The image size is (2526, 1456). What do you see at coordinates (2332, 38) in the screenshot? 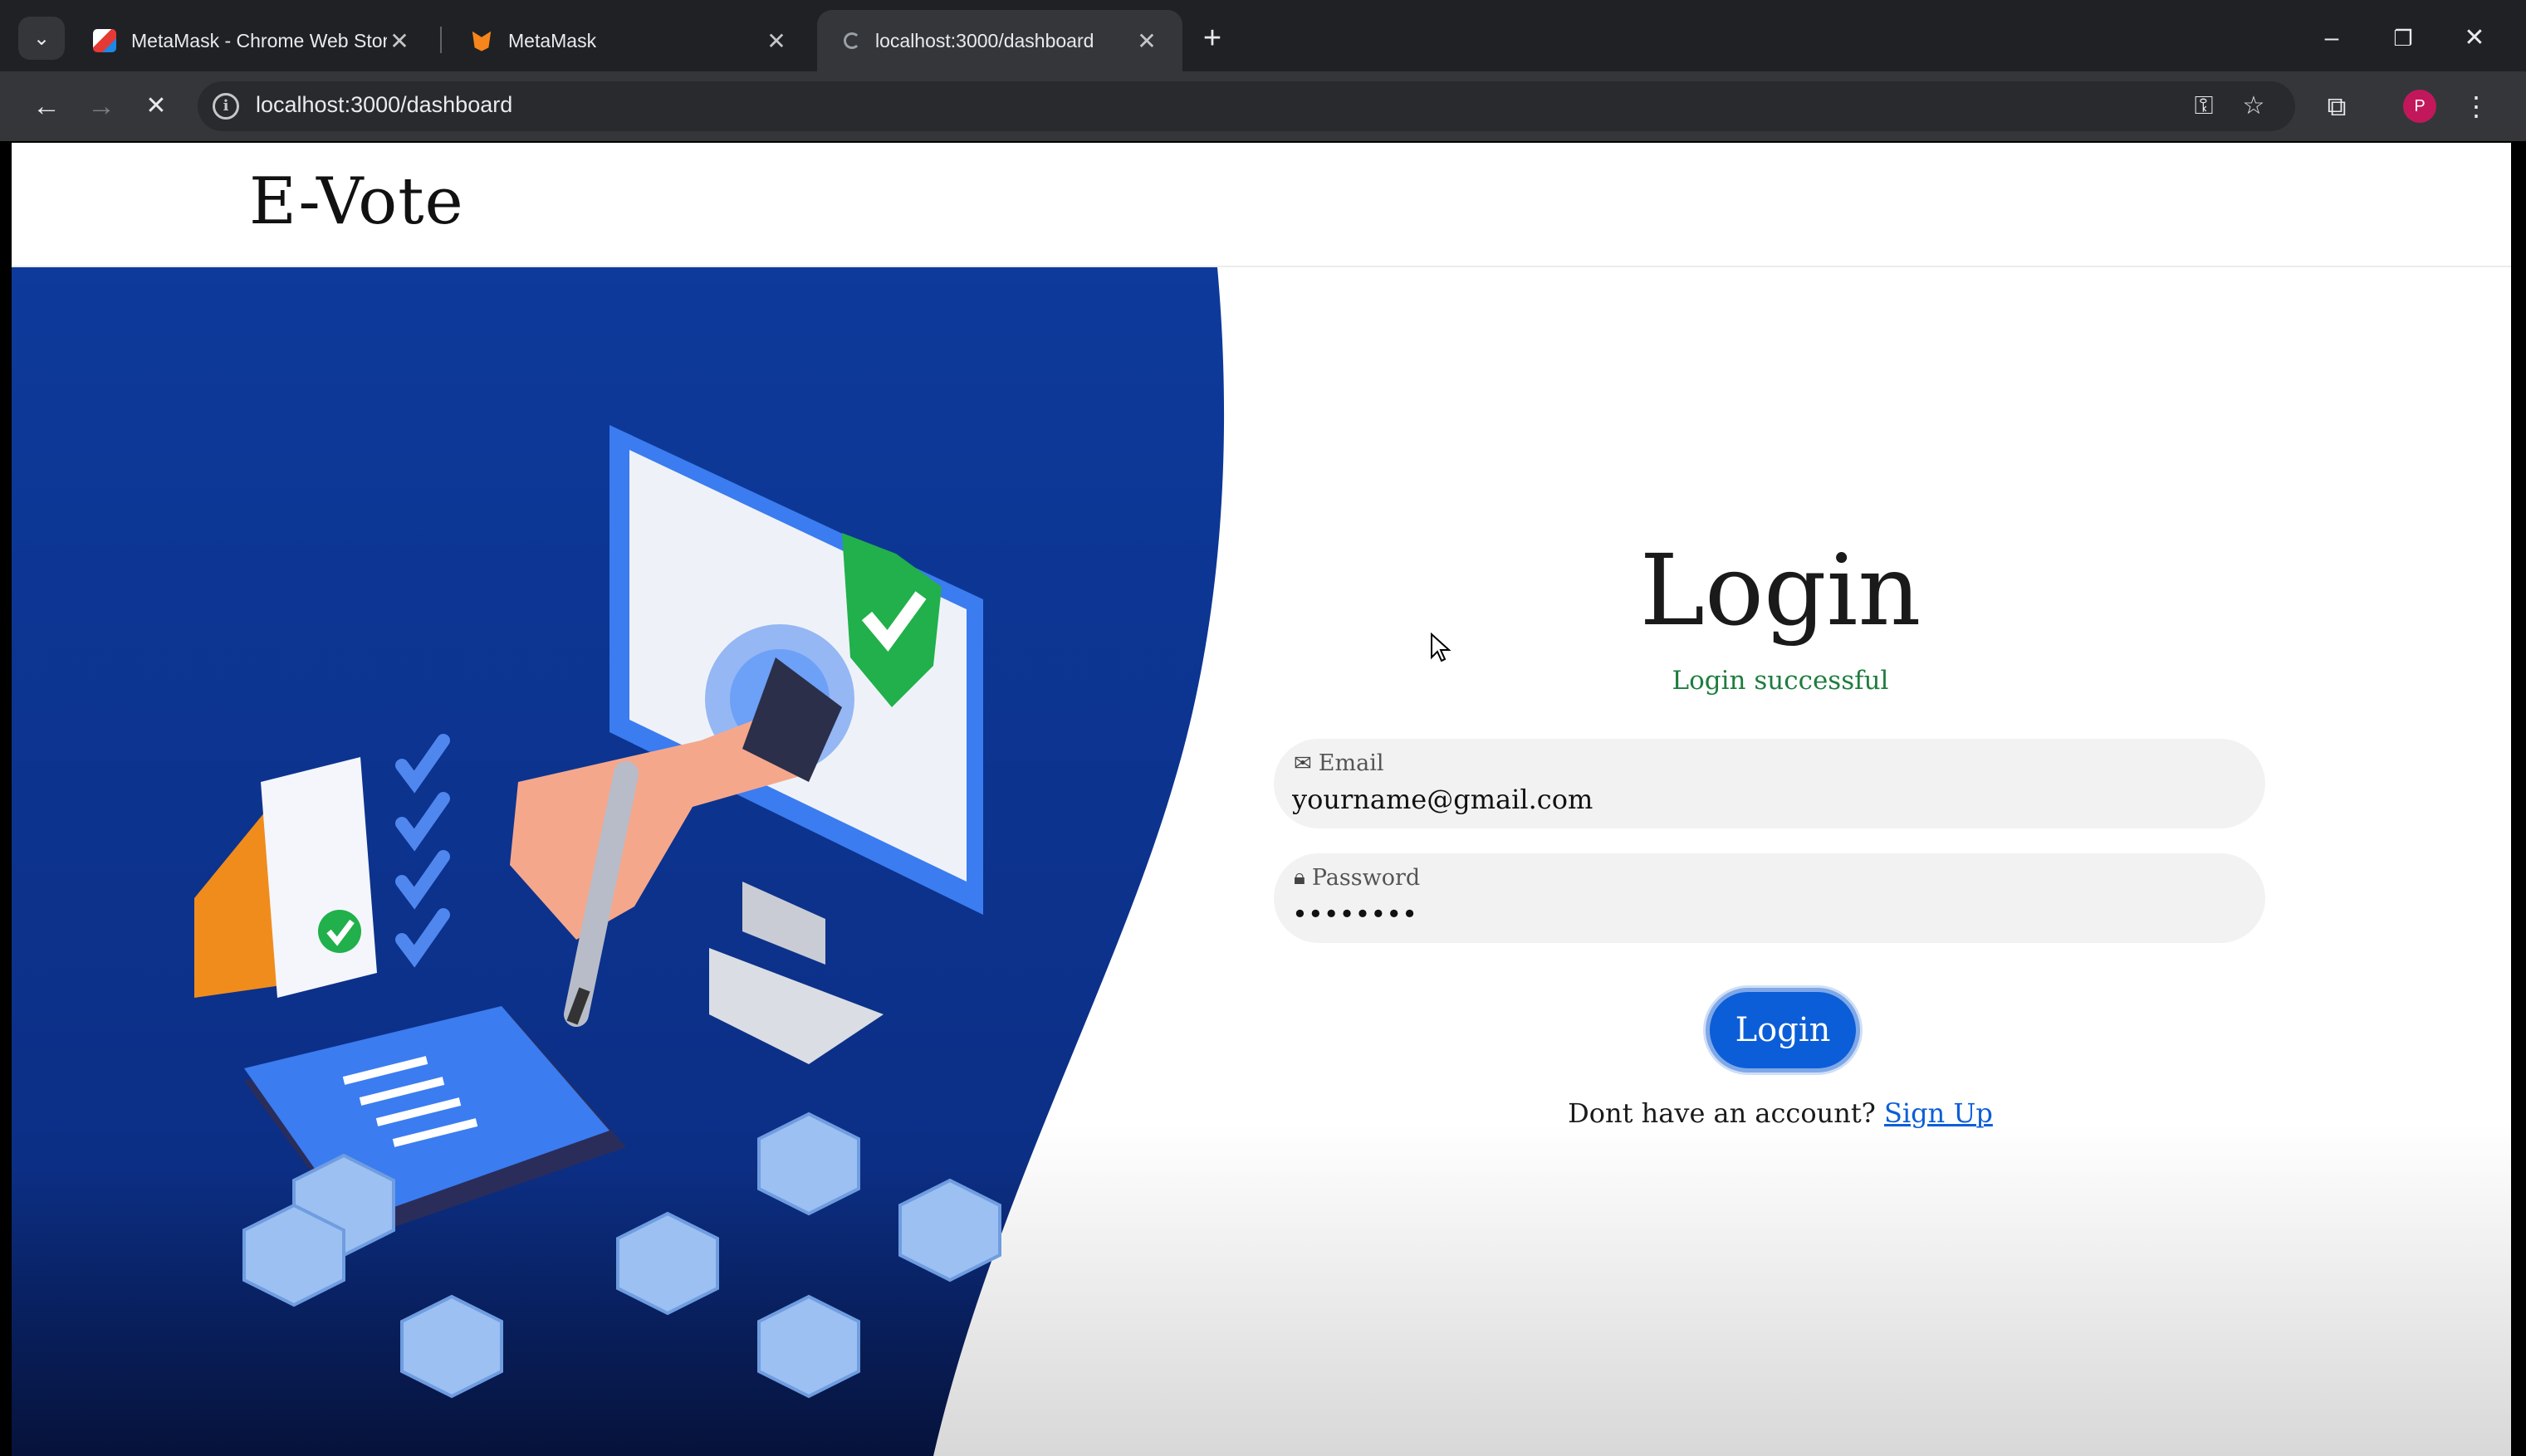
I see `minimize-button: –` at bounding box center [2332, 38].